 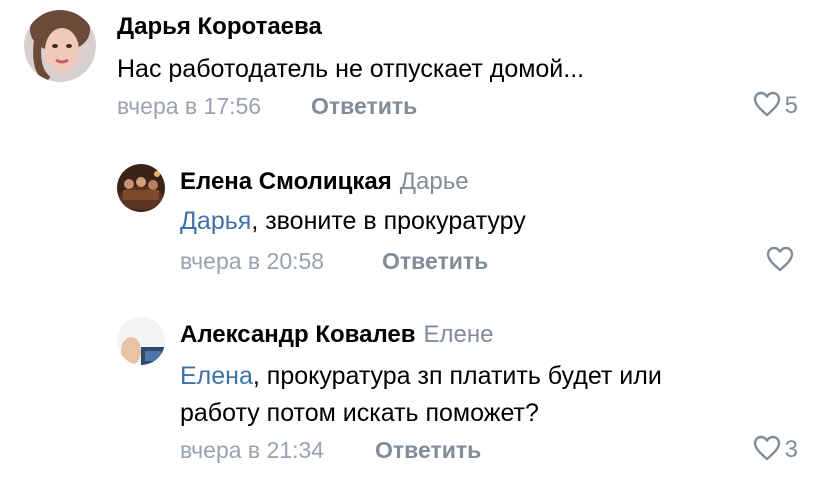 I want to click on mention-link: Дарья, so click(x=215, y=221).